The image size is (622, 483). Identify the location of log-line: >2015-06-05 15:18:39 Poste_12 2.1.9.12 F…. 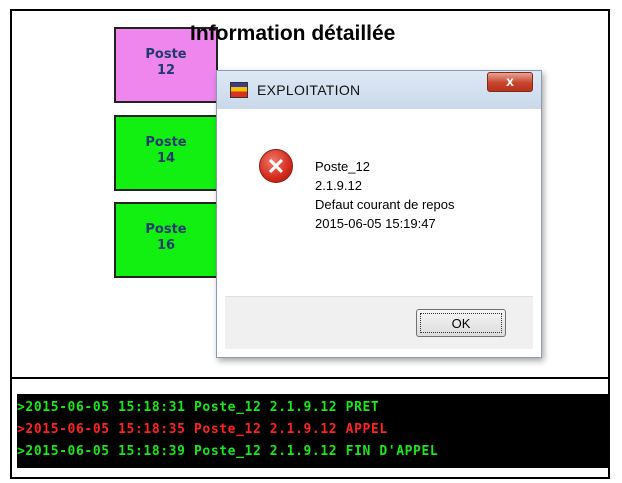
(228, 451).